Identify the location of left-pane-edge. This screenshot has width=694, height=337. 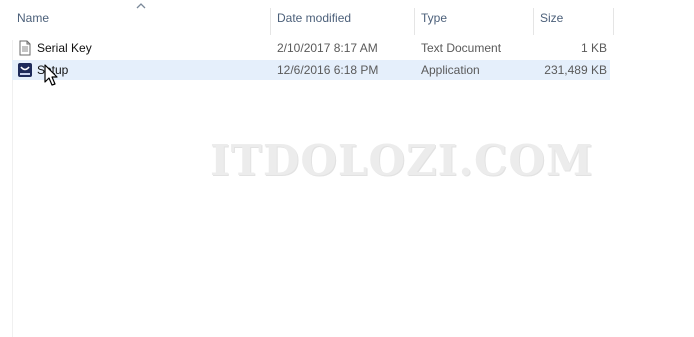
(12, 188).